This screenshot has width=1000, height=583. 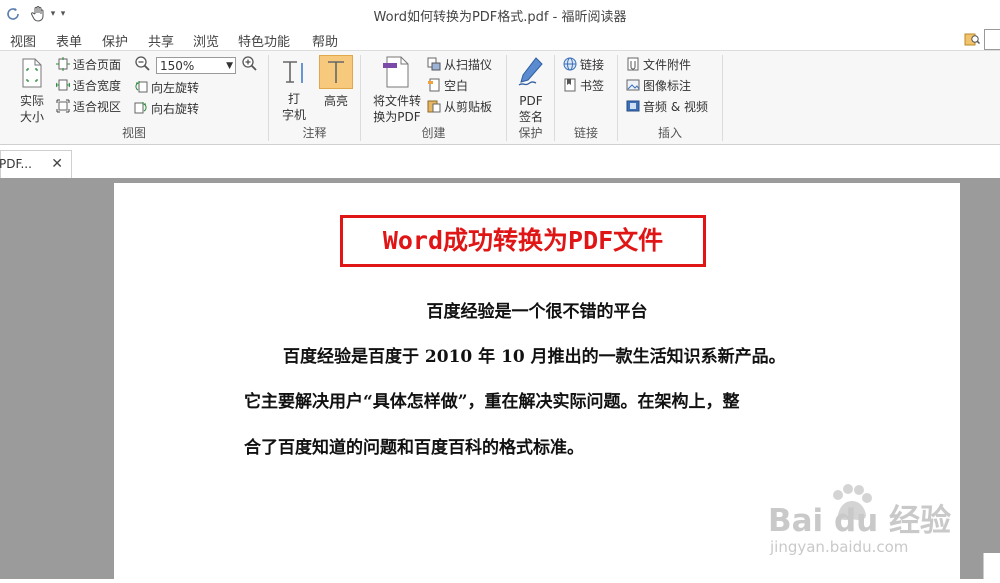 I want to click on typewriter-icon, so click(x=294, y=74).